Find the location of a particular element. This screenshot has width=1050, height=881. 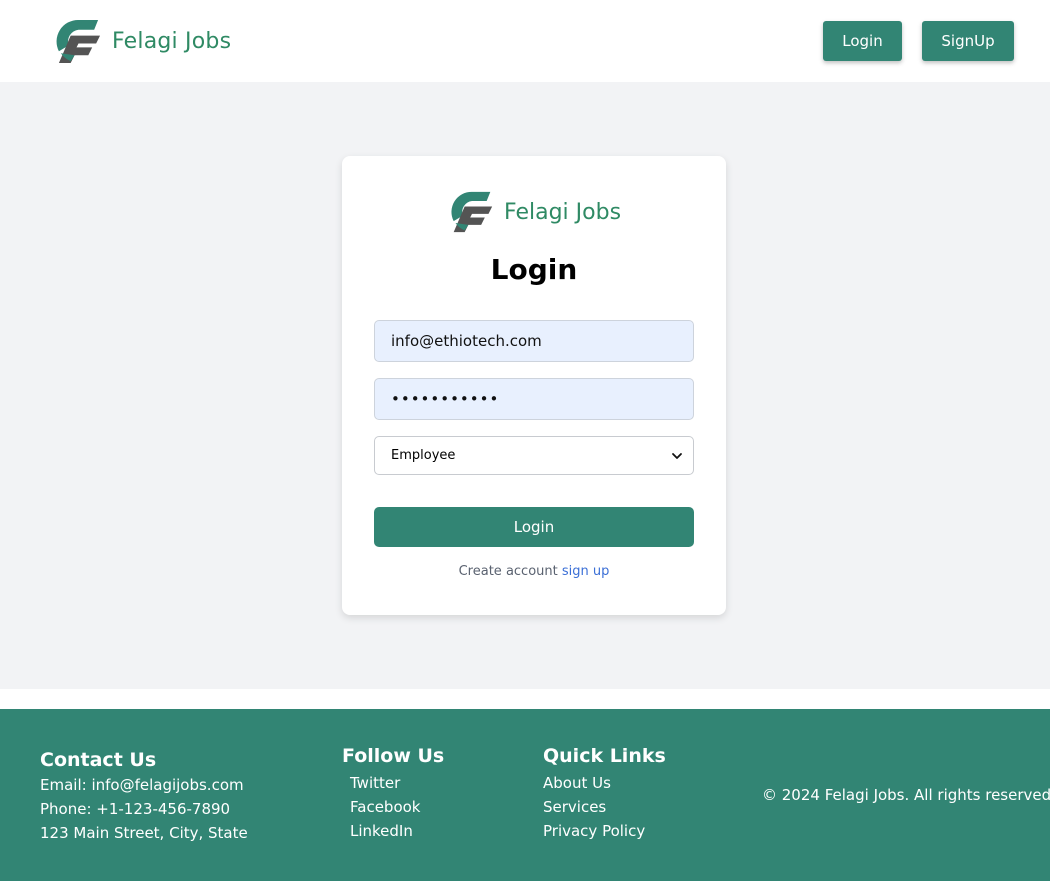

signup-link: sign up is located at coordinates (586, 571).